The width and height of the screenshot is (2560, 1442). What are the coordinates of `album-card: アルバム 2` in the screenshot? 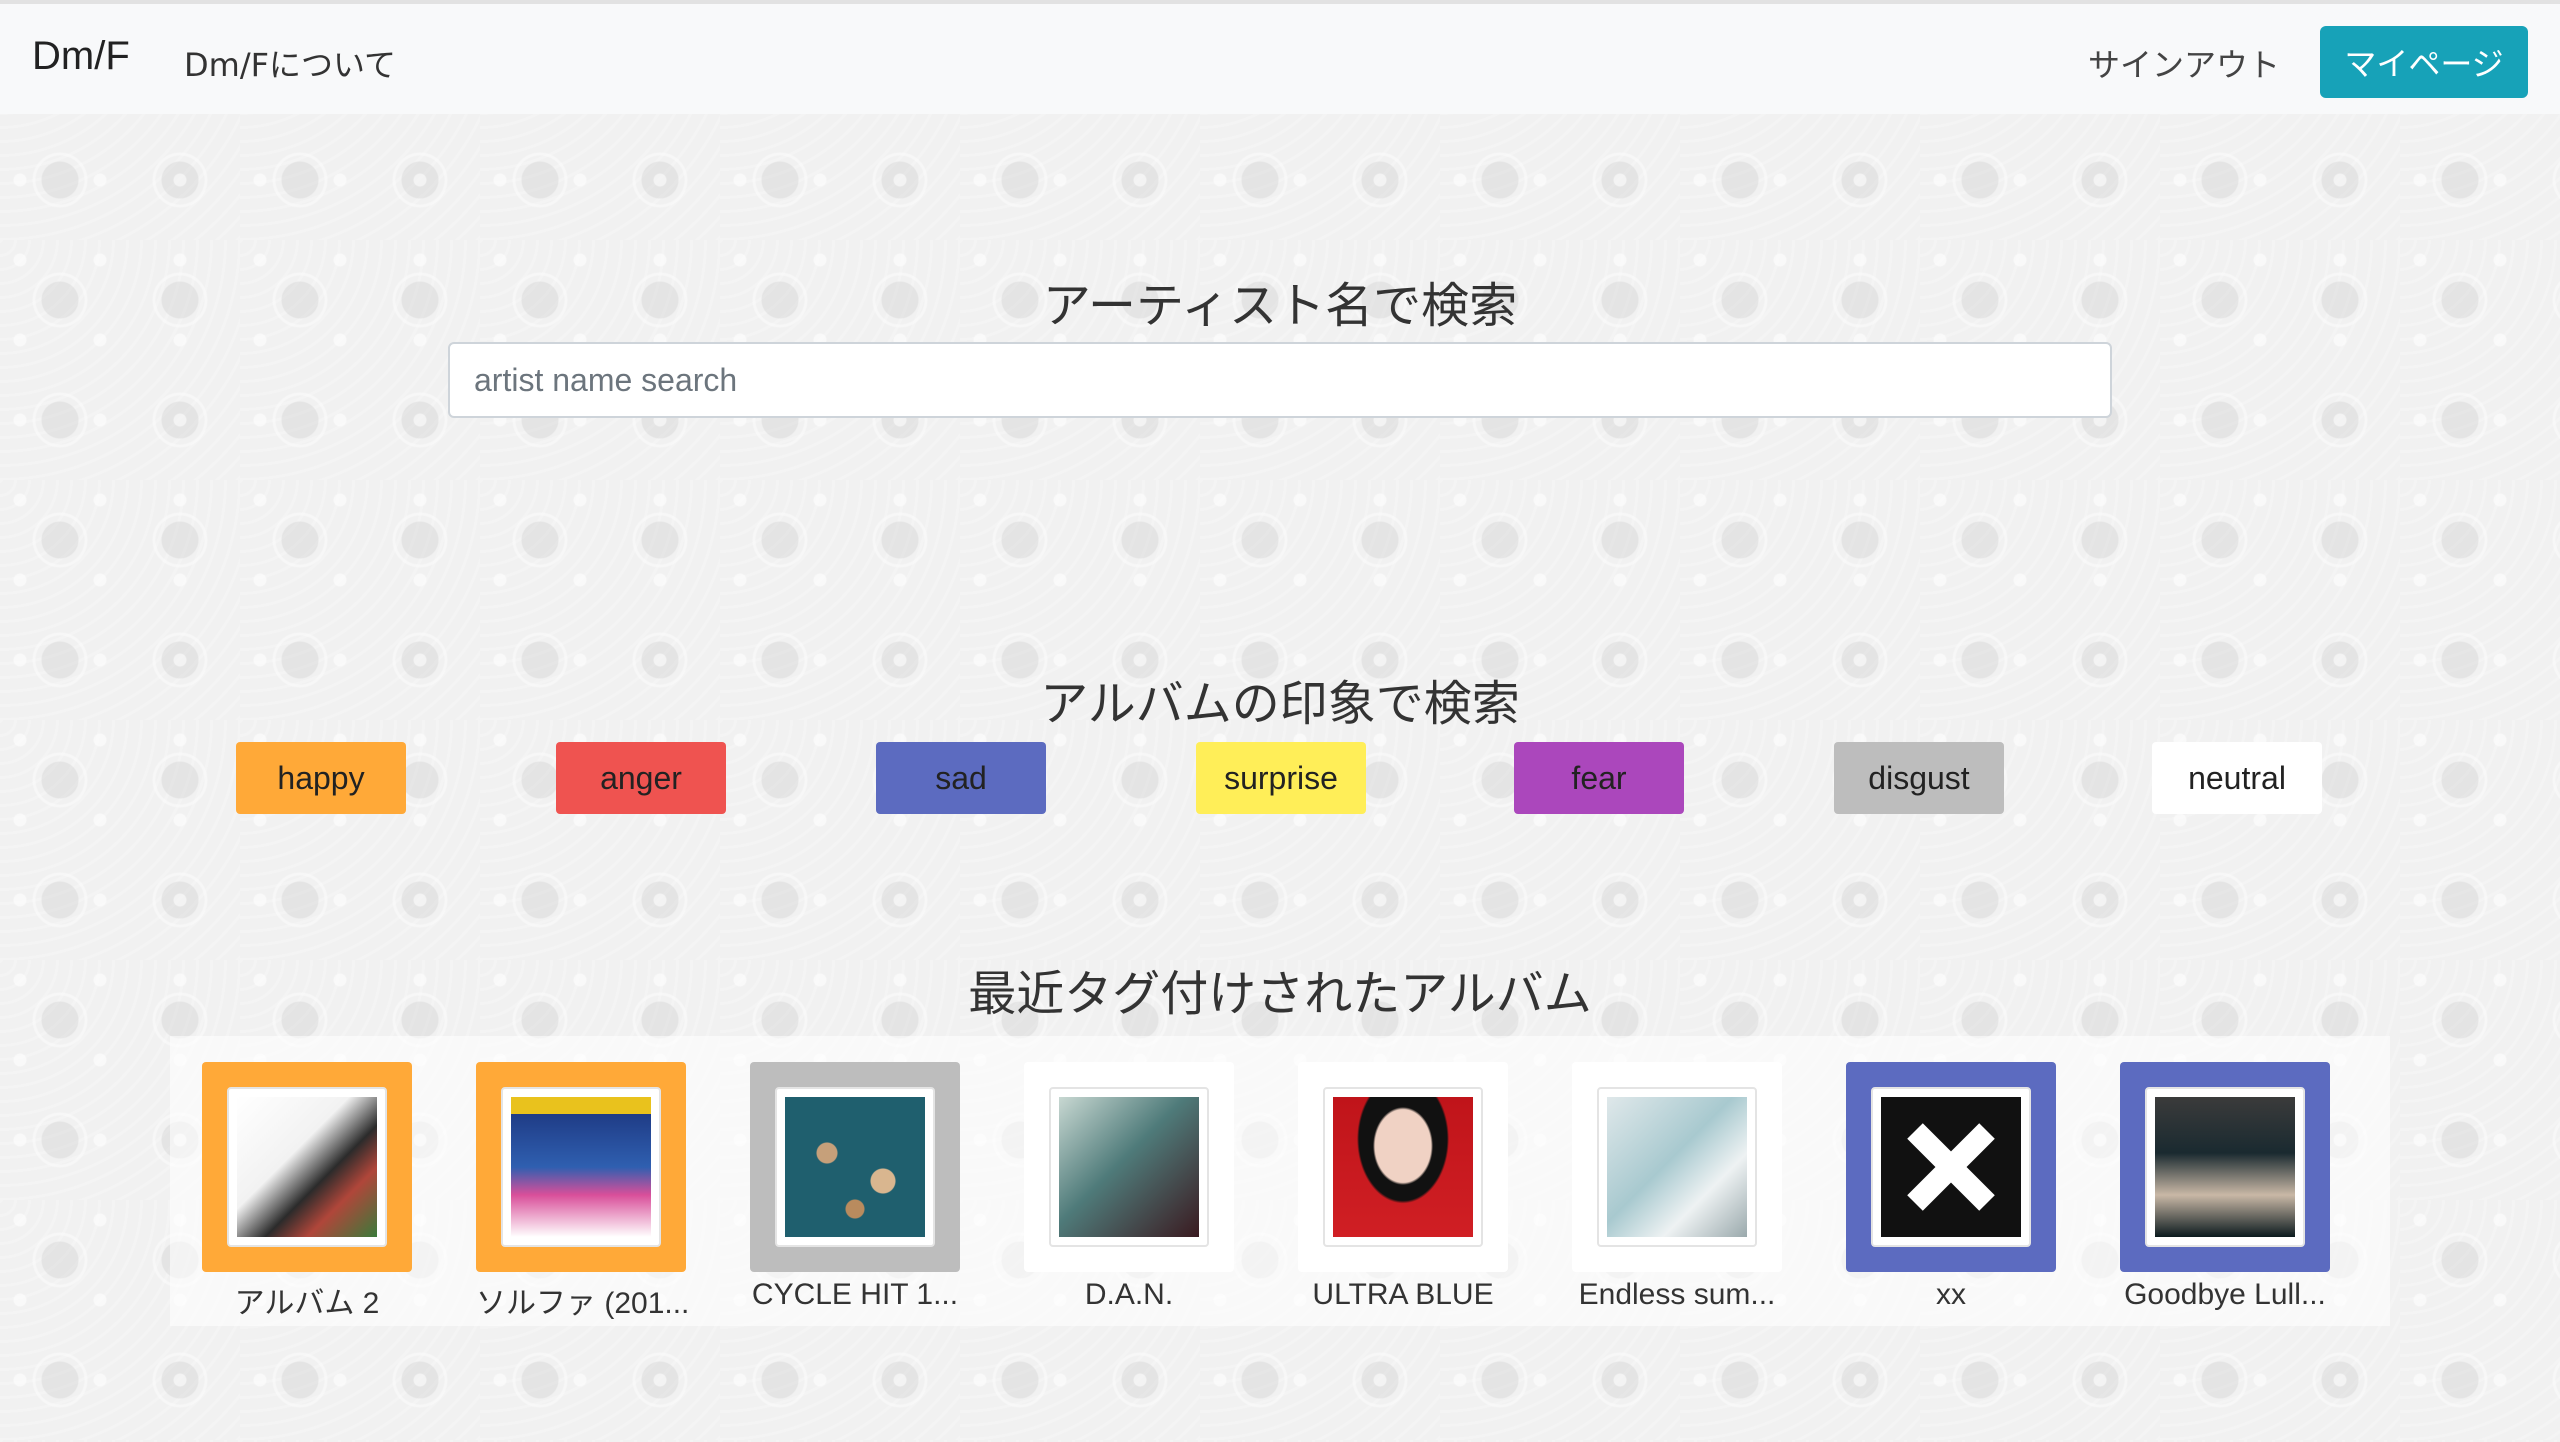 It's located at (307, 1192).